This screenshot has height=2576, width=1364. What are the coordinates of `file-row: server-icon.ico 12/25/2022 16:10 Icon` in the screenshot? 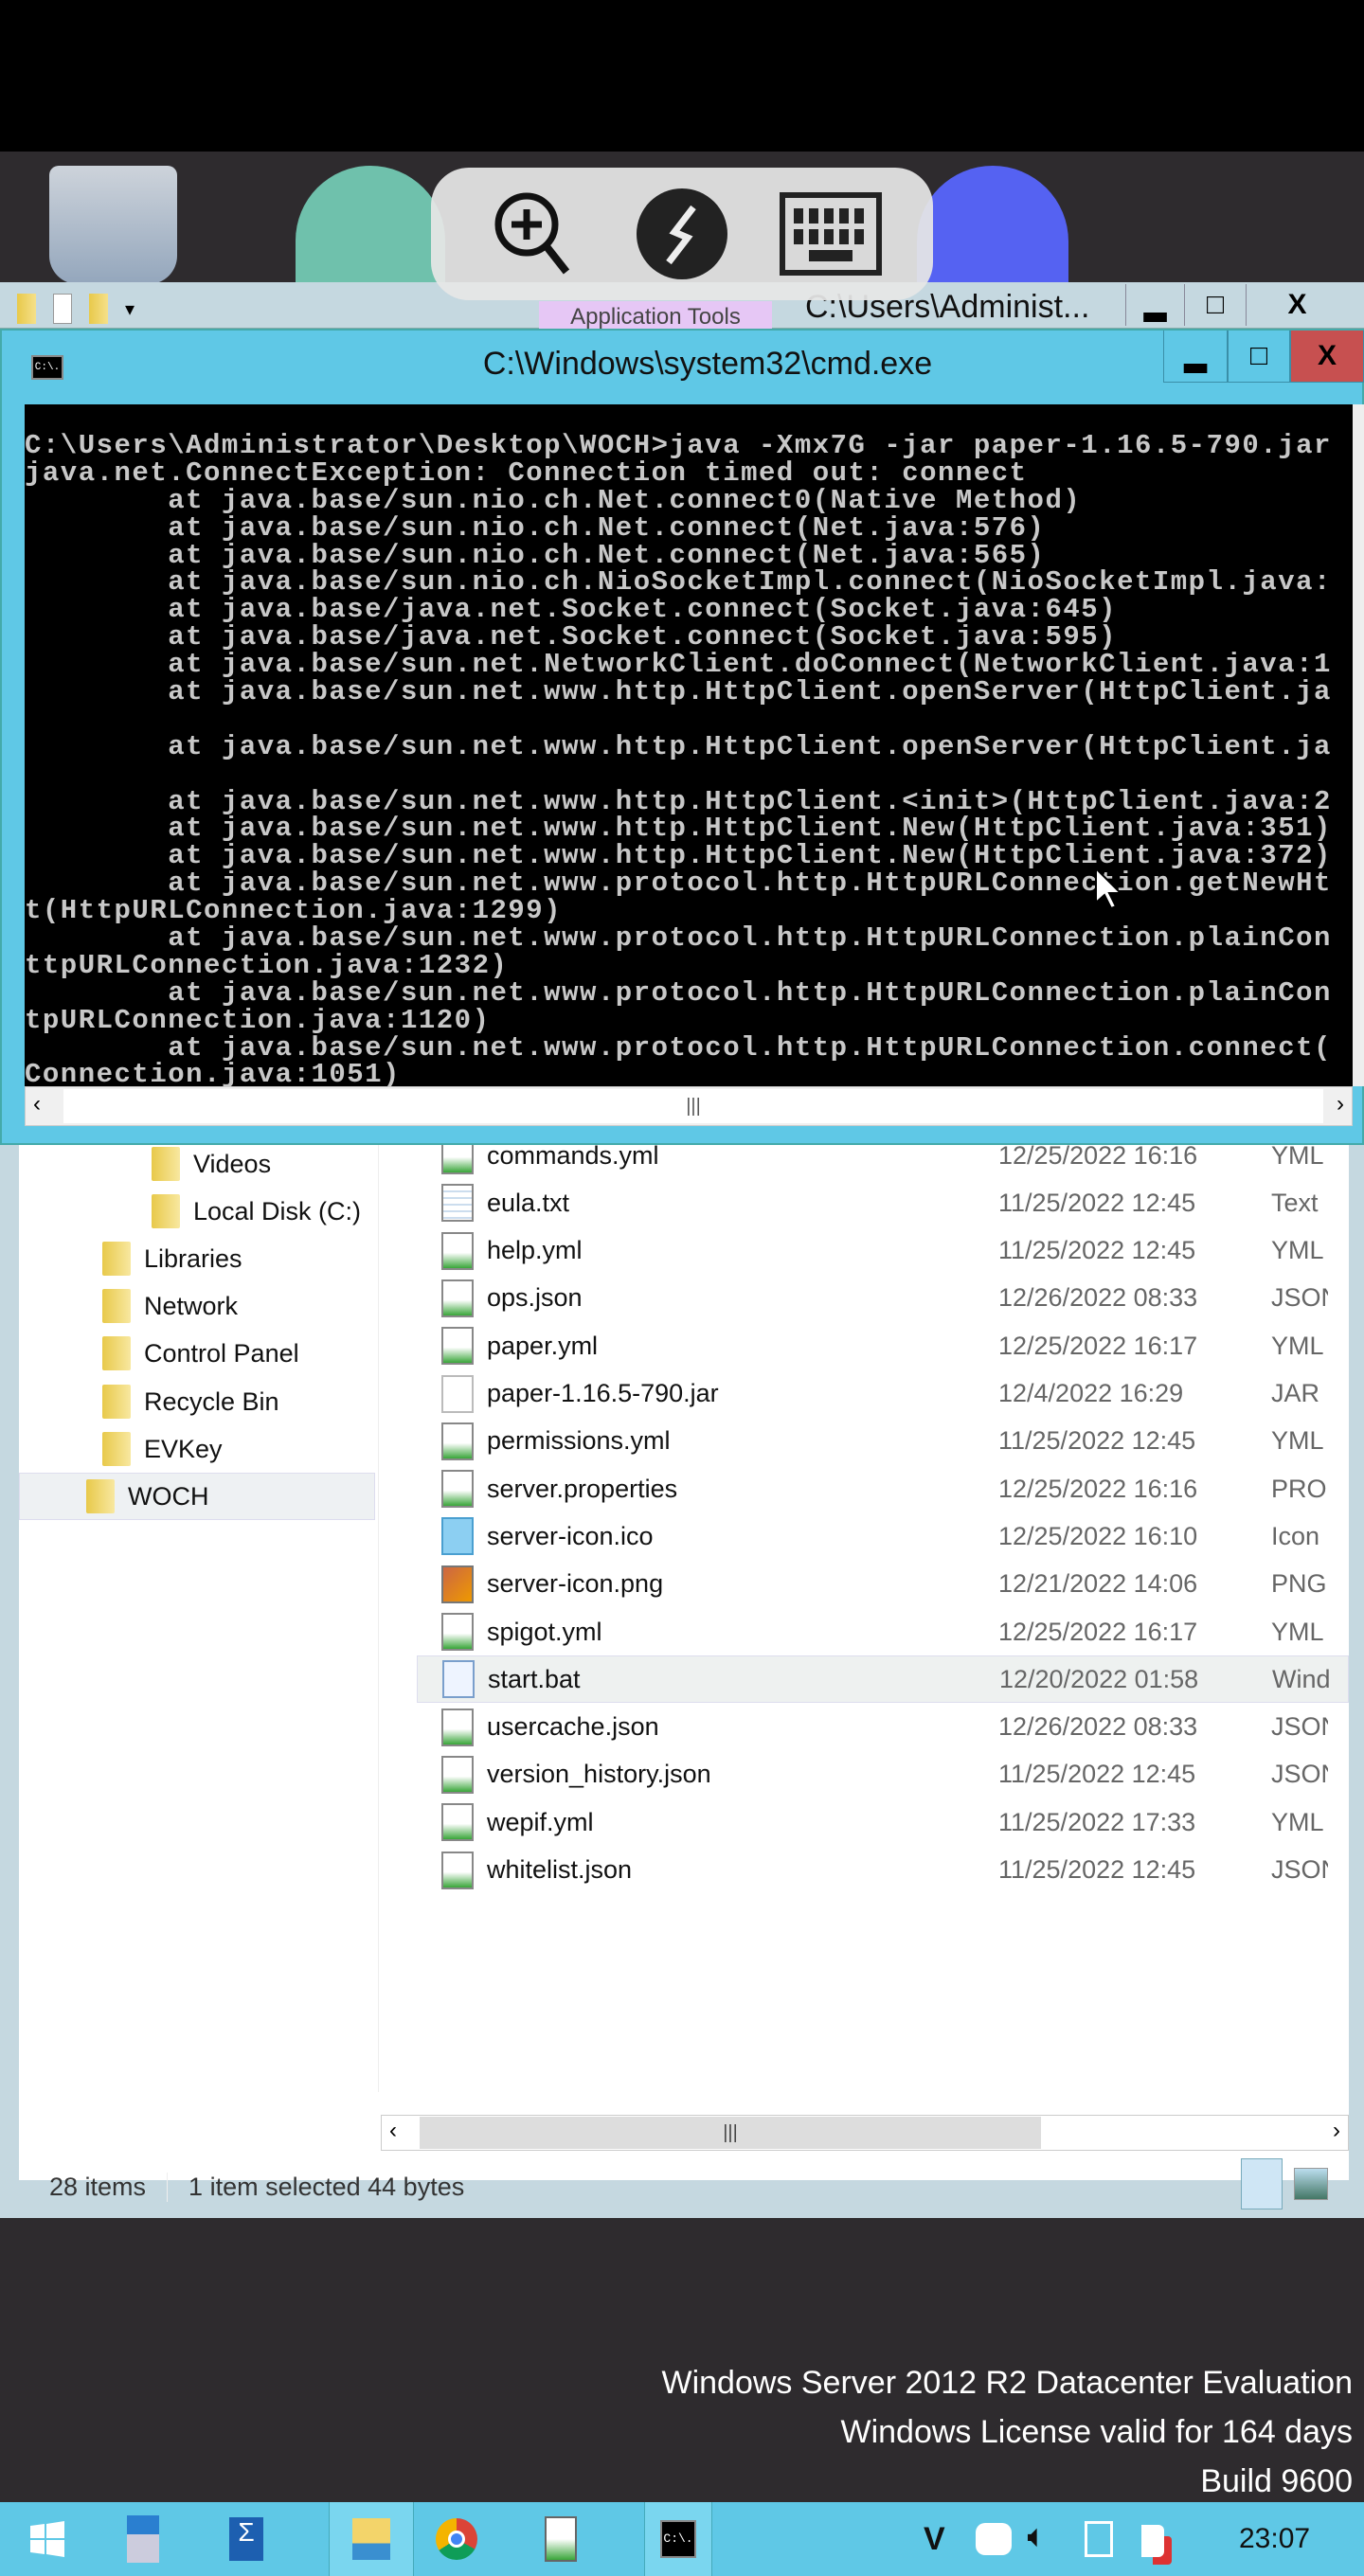 It's located at (883, 1536).